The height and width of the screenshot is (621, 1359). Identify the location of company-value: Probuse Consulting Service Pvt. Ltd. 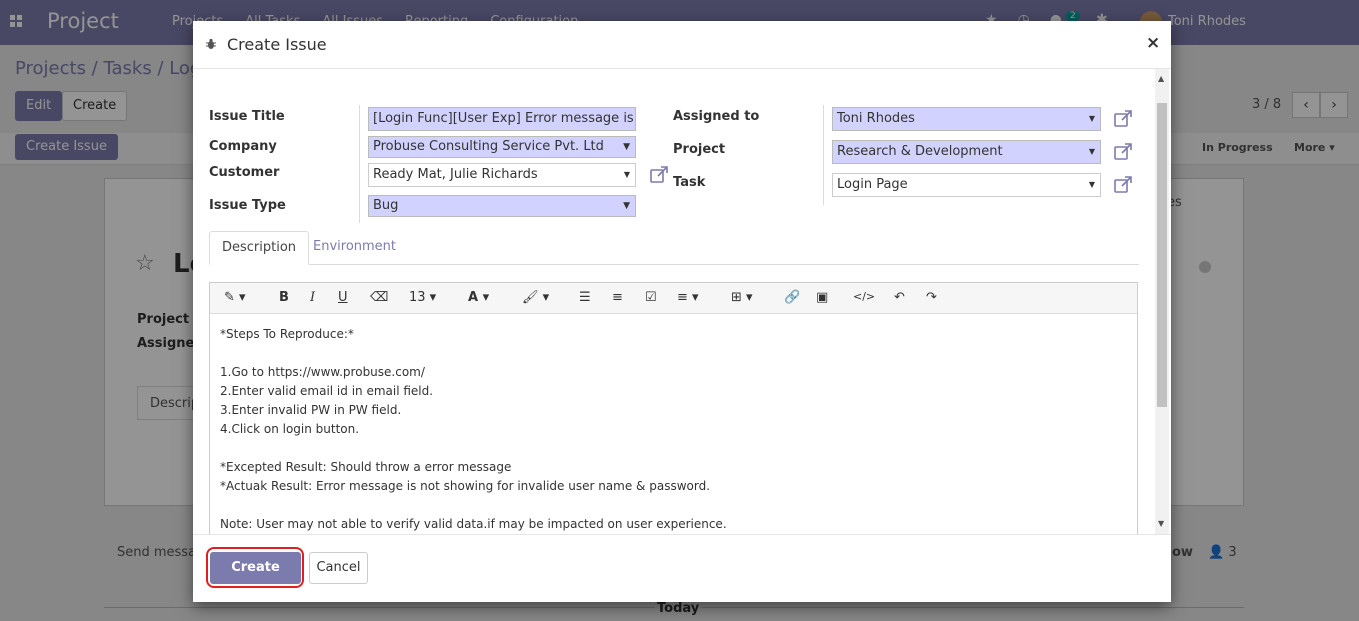
(488, 146).